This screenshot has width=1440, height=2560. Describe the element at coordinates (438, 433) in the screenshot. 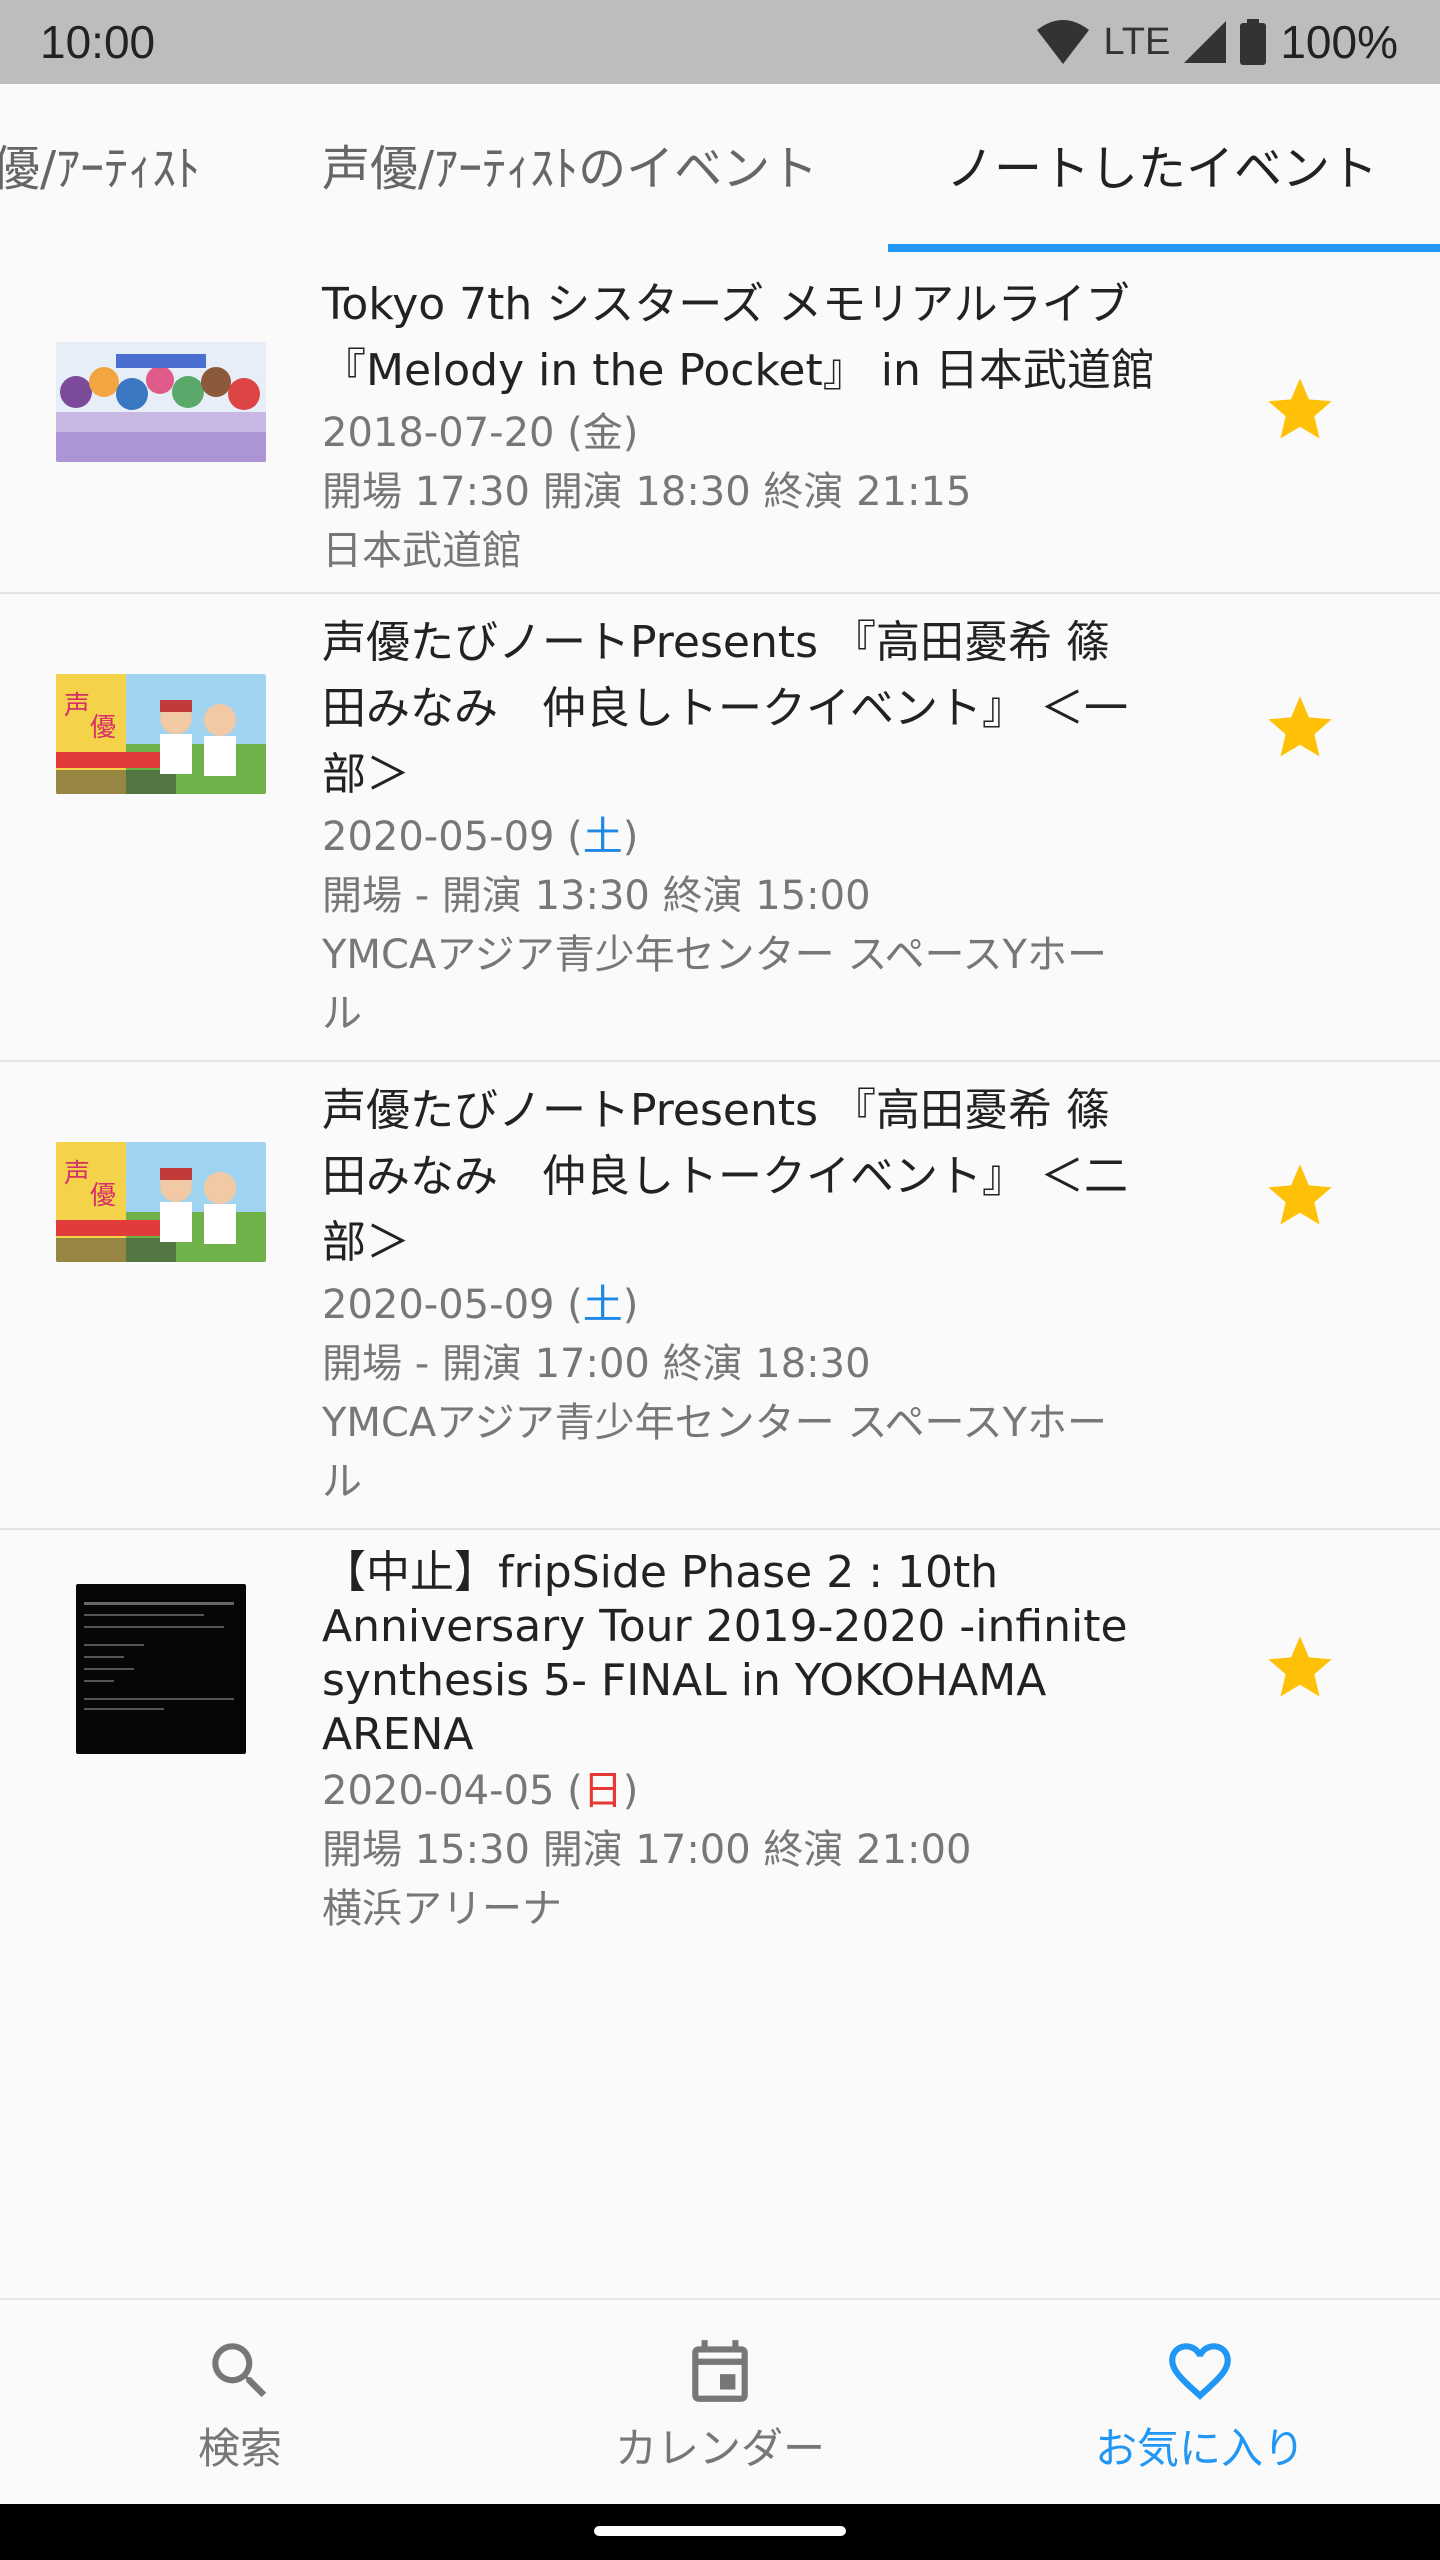

I see `event-date-value: 2018-07-20` at that location.